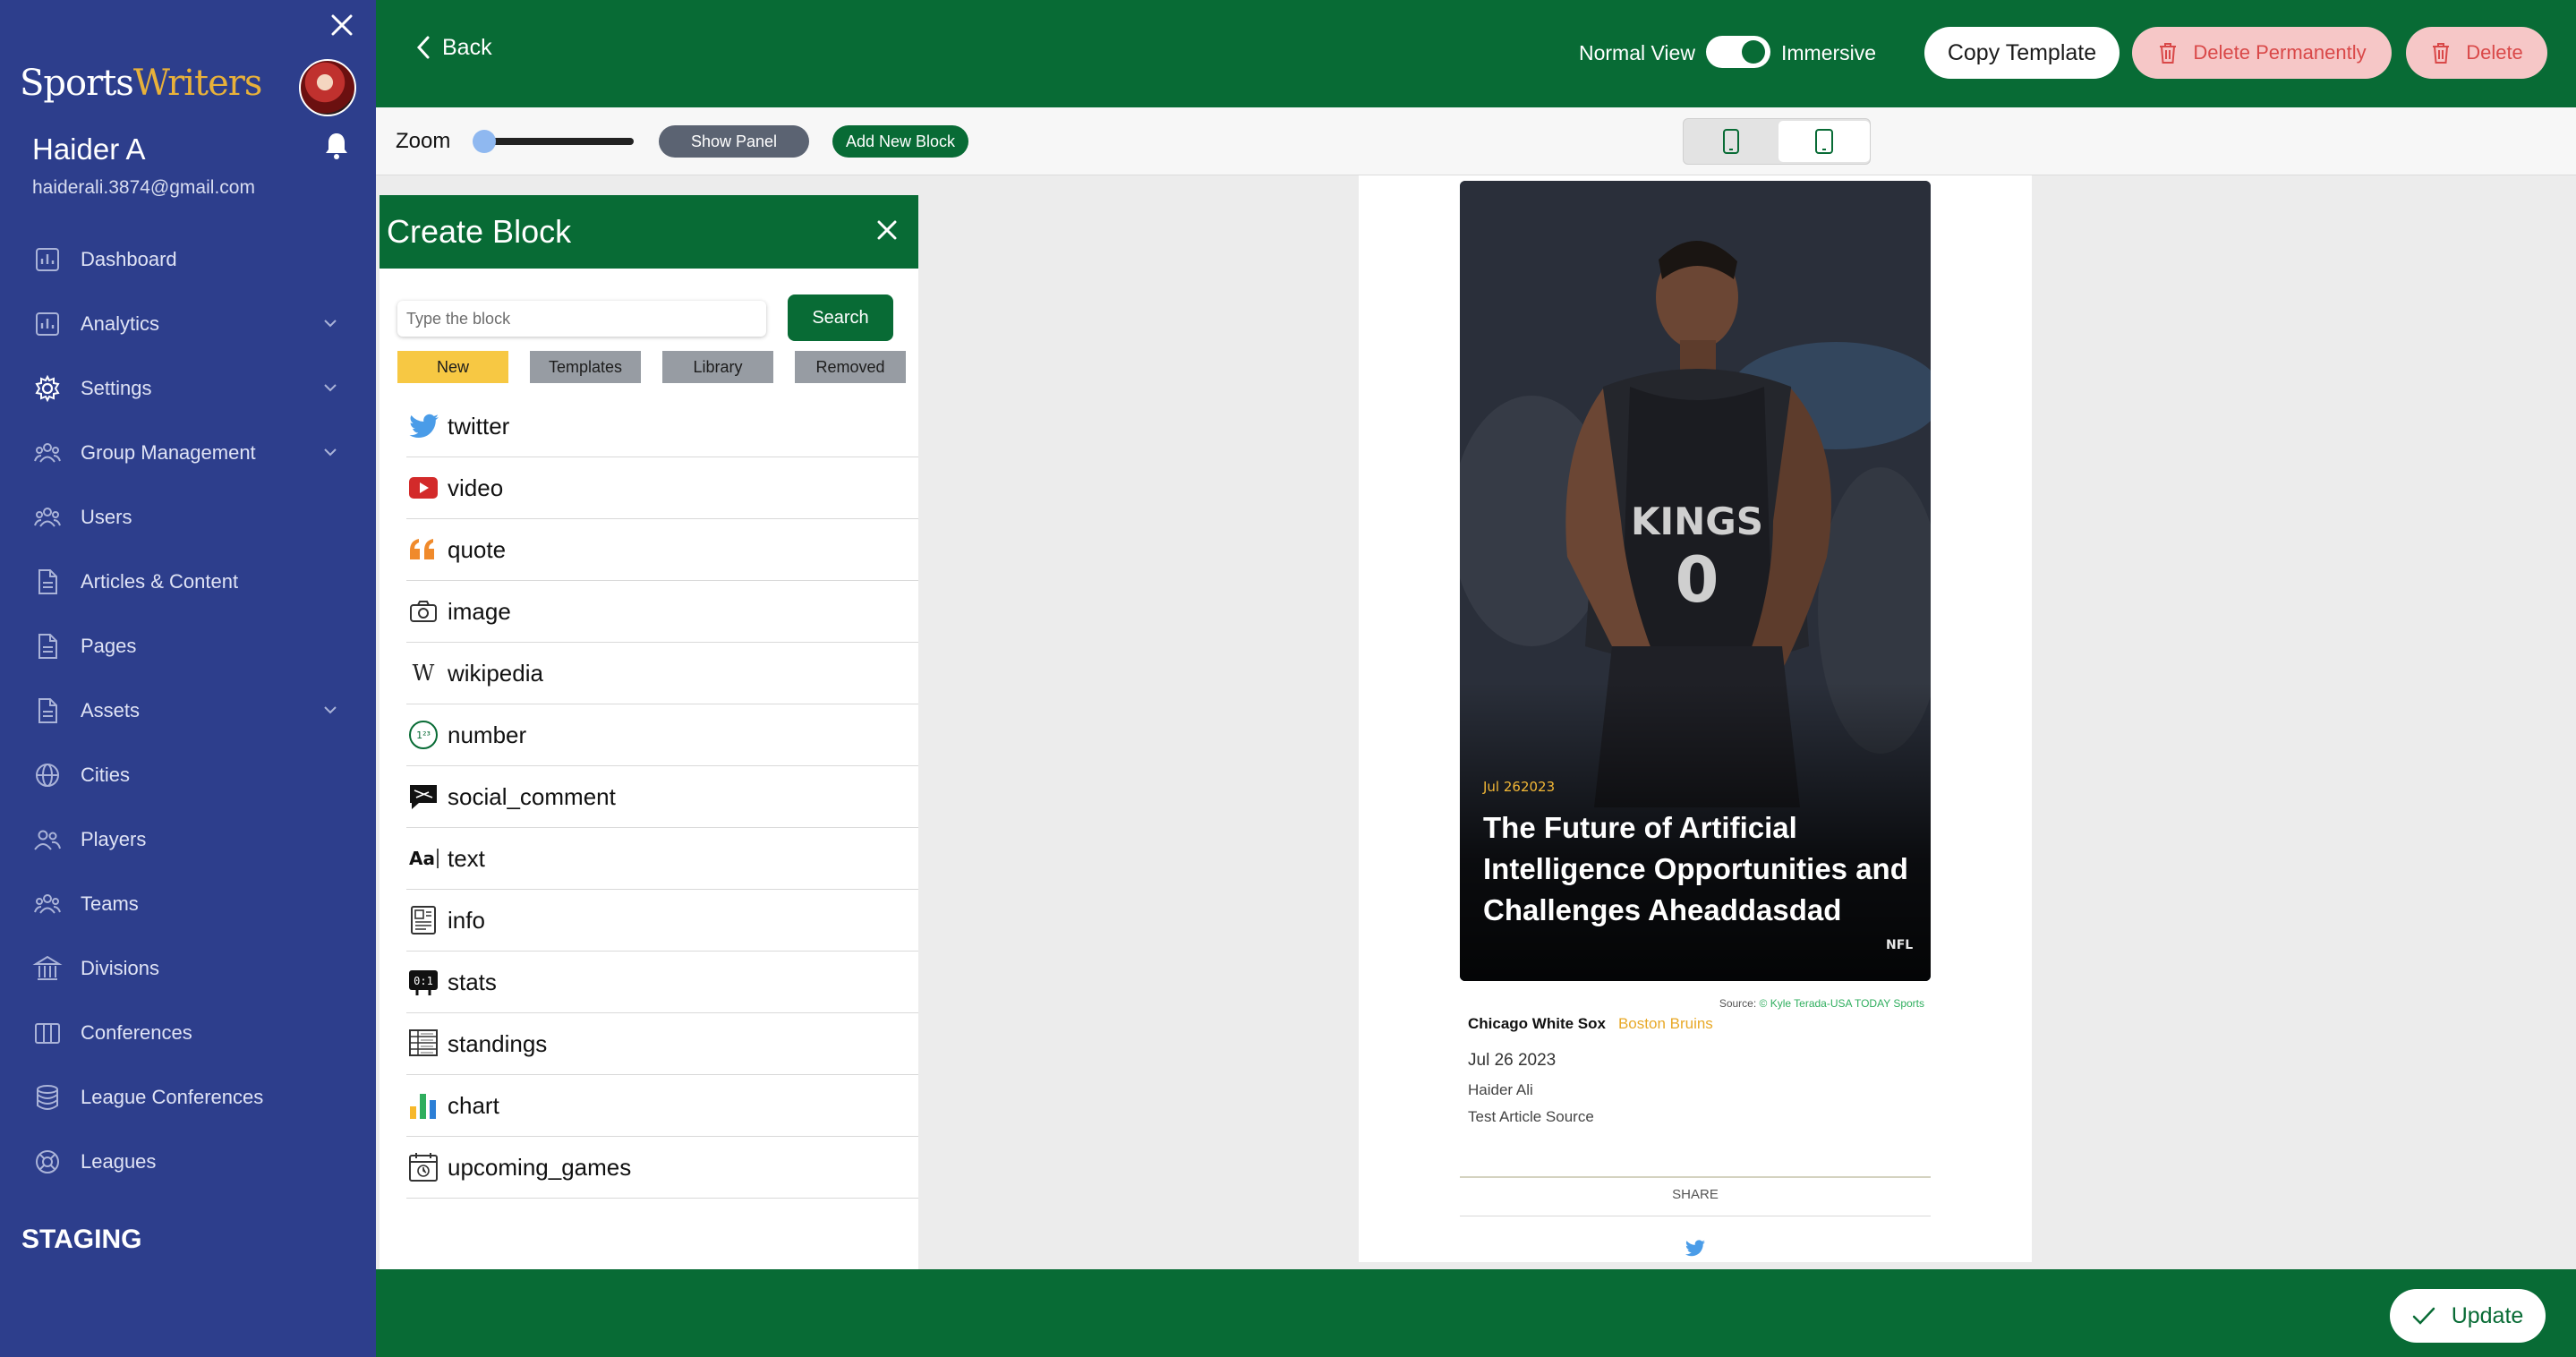  I want to click on sidebar-item-assets: Assets, so click(188, 711).